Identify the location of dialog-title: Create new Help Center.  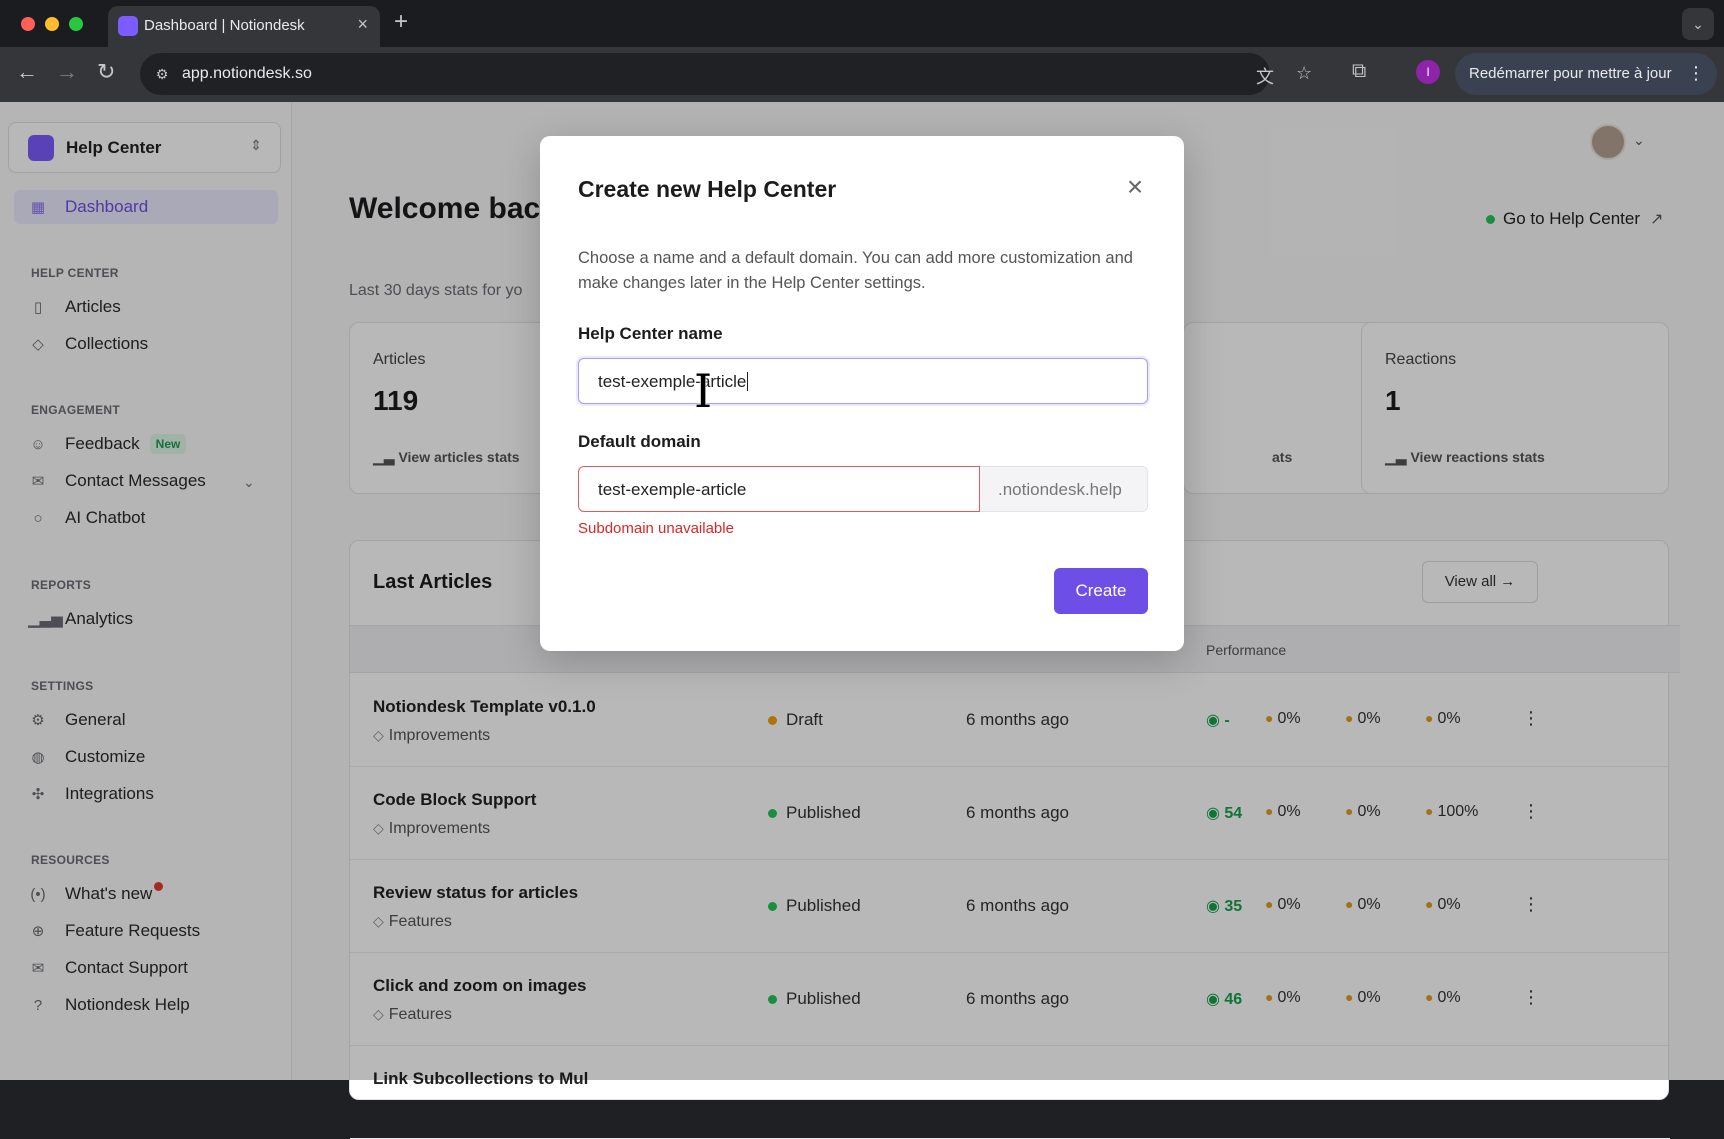
(707, 189).